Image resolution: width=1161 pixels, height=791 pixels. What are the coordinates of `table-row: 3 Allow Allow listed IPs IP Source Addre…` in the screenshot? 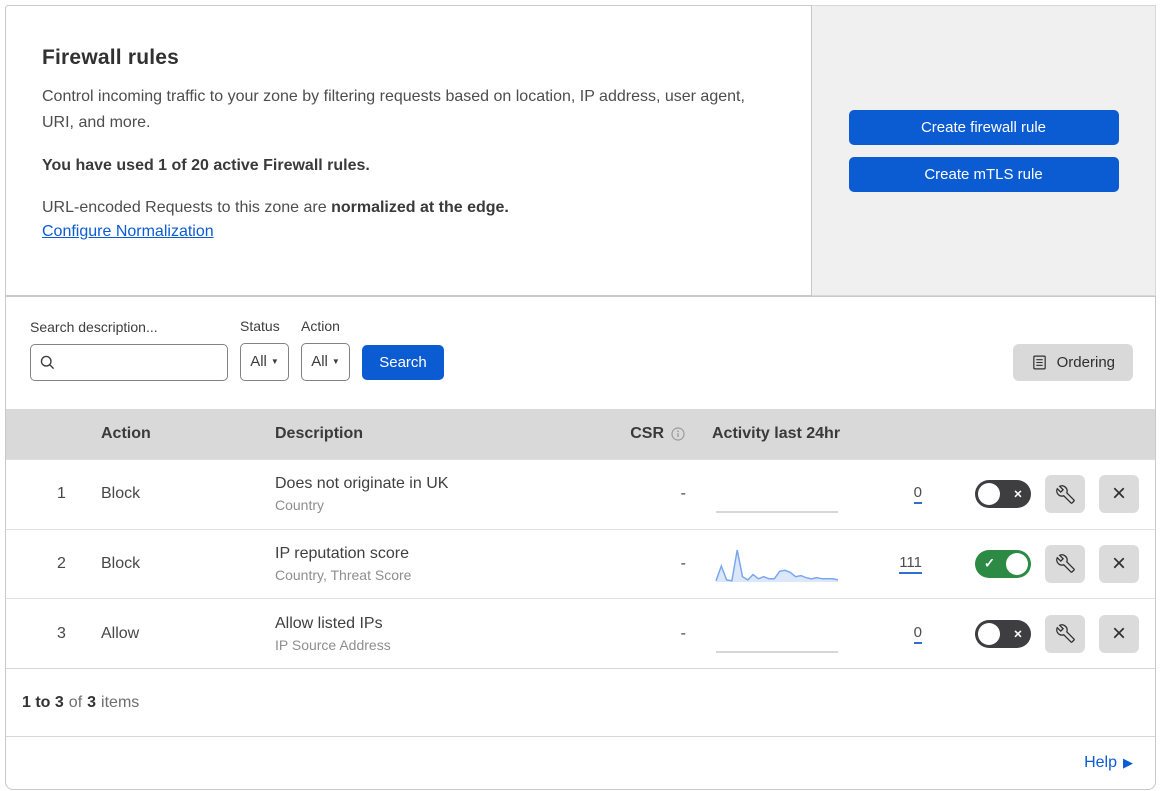 It's located at (580, 633).